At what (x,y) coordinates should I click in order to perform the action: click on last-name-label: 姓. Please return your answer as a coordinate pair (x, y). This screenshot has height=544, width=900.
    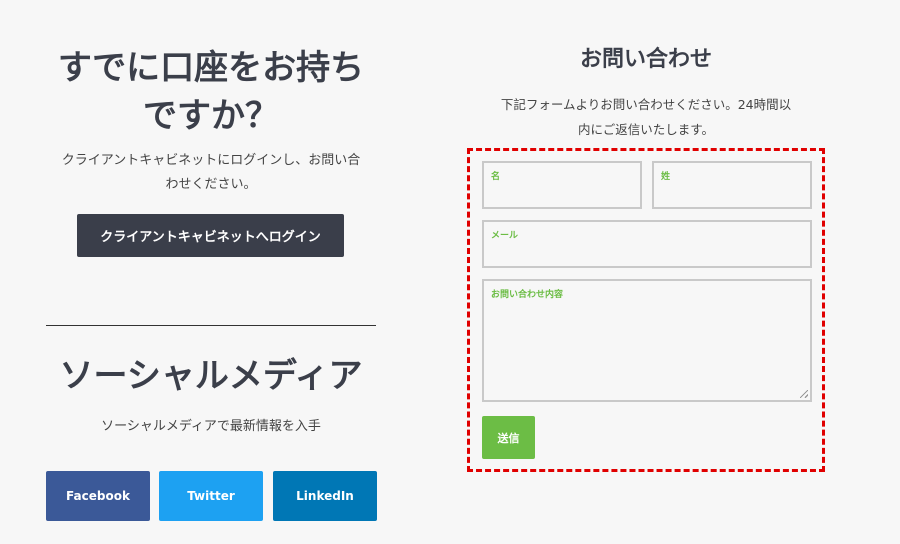
    Looking at the image, I should click on (666, 177).